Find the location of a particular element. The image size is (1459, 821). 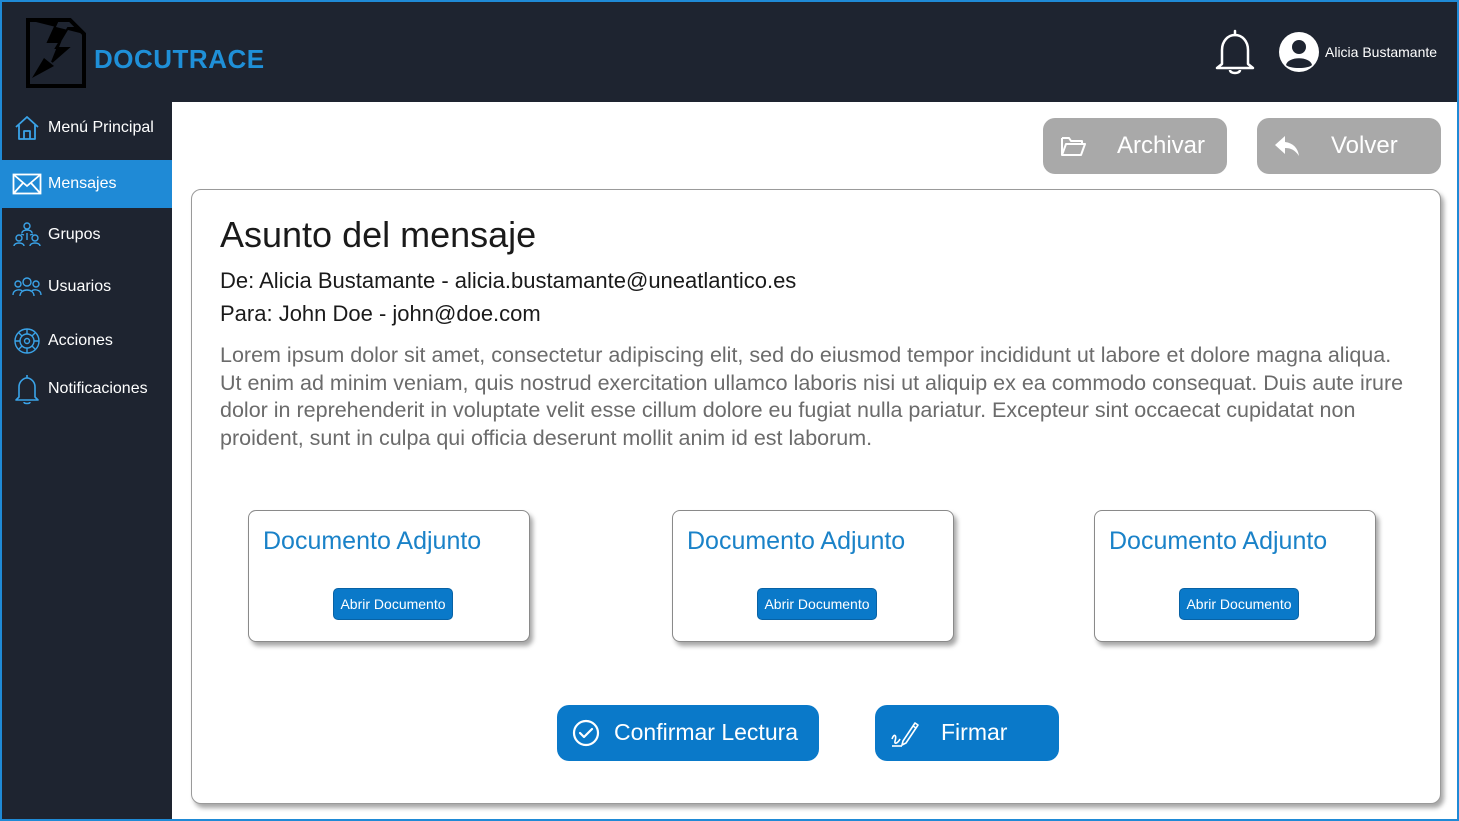

sidebar-item-usuarios: Usuarios is located at coordinates (86, 287).